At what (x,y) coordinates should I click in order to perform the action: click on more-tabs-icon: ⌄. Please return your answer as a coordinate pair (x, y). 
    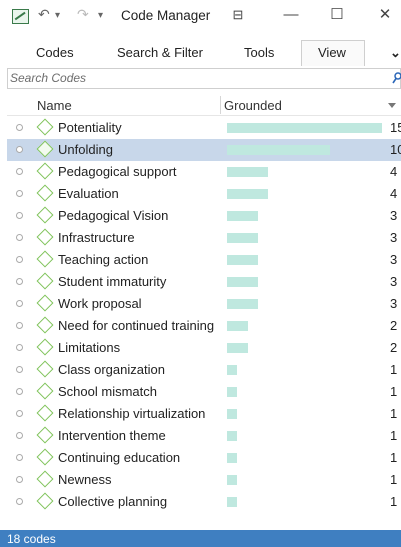
    Looking at the image, I should click on (395, 53).